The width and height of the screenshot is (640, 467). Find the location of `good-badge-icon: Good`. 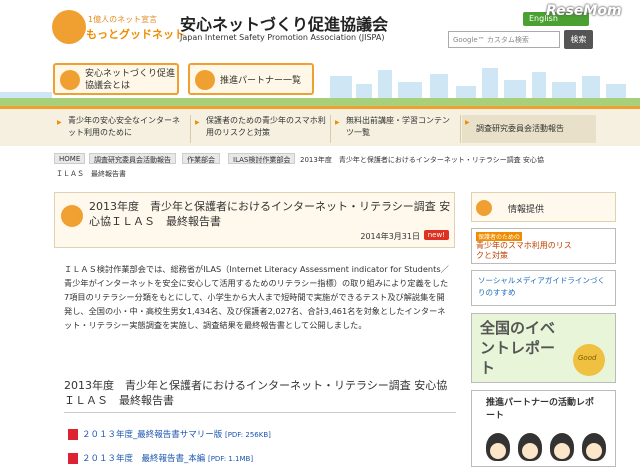

good-badge-icon: Good is located at coordinates (589, 360).